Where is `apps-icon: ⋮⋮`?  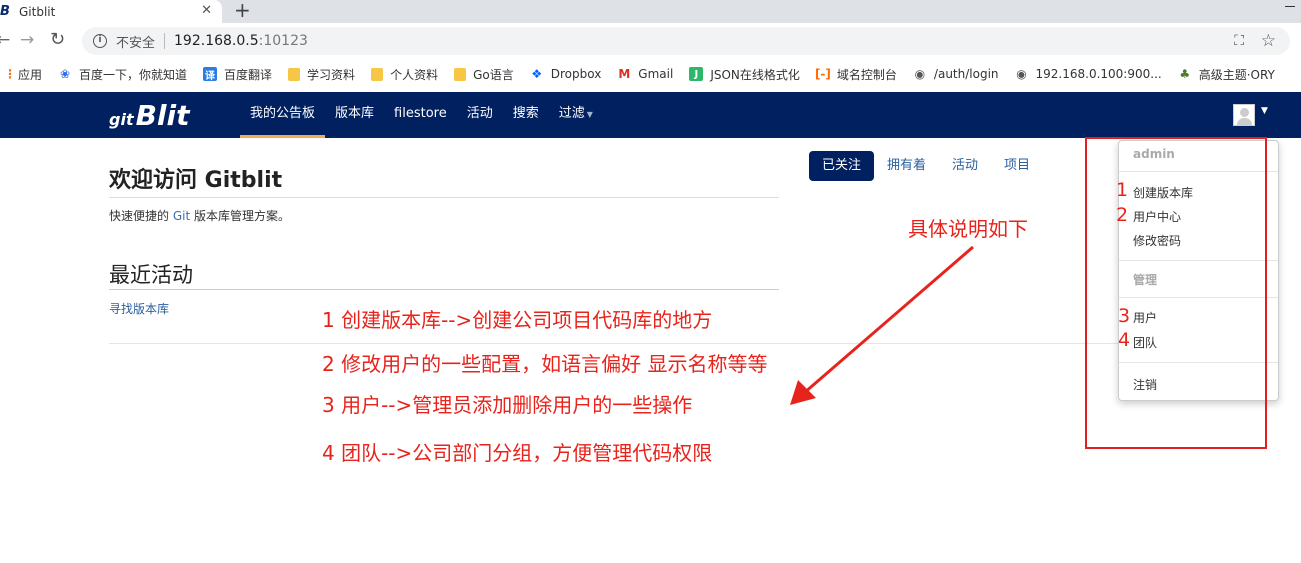
apps-icon: ⋮⋮ is located at coordinates (8, 74).